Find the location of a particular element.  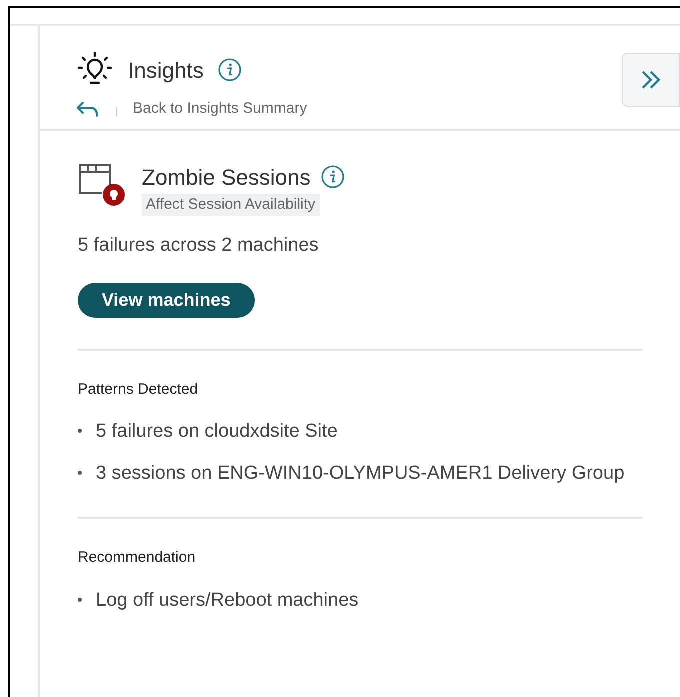

list-item-text: 5 failures on cloudxdsite Site is located at coordinates (217, 432).